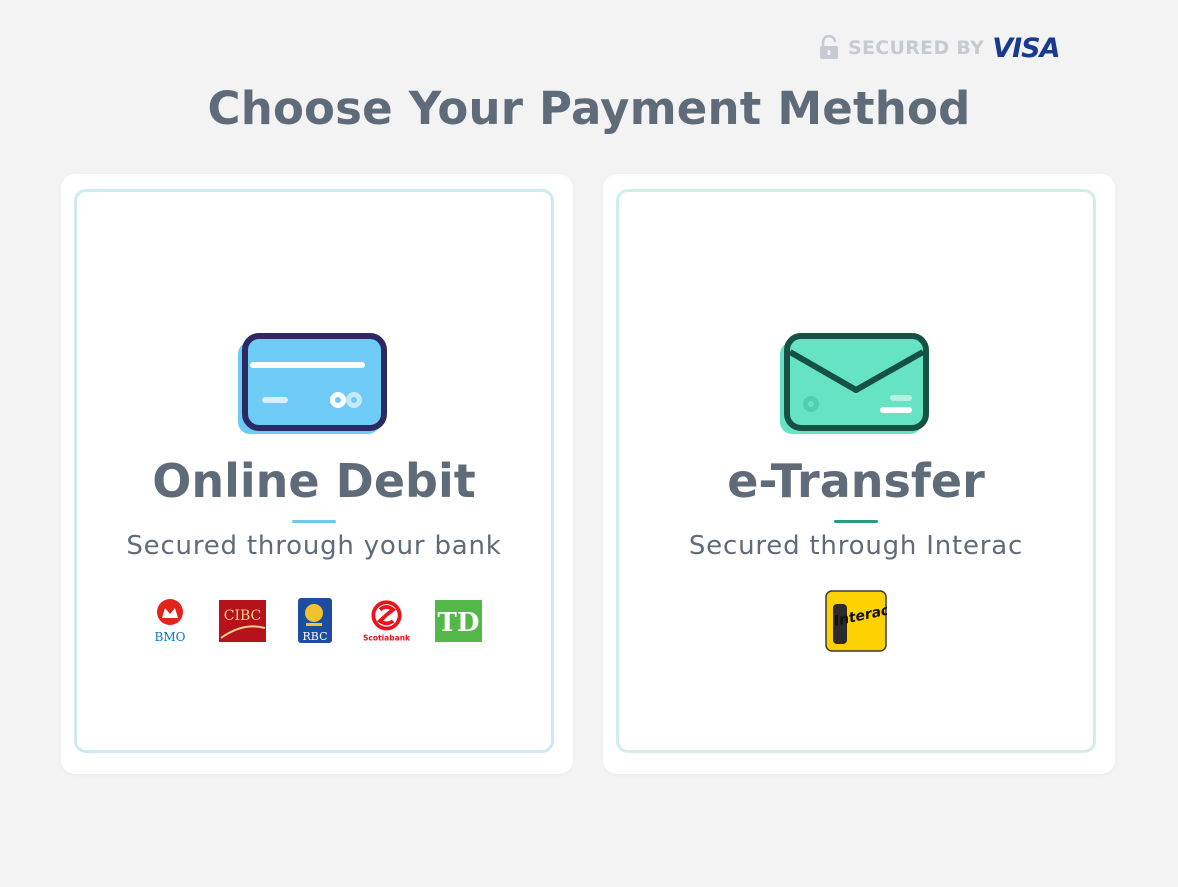 The height and width of the screenshot is (887, 1178). Describe the element at coordinates (856, 521) in the screenshot. I see `e-transfer-underline` at that location.